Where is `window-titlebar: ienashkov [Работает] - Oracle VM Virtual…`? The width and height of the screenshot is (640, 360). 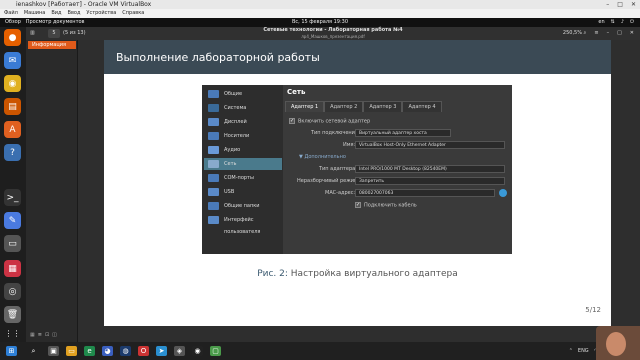 window-titlebar: ienashkov [Работает] - Oracle VM Virtual… is located at coordinates (320, 4).